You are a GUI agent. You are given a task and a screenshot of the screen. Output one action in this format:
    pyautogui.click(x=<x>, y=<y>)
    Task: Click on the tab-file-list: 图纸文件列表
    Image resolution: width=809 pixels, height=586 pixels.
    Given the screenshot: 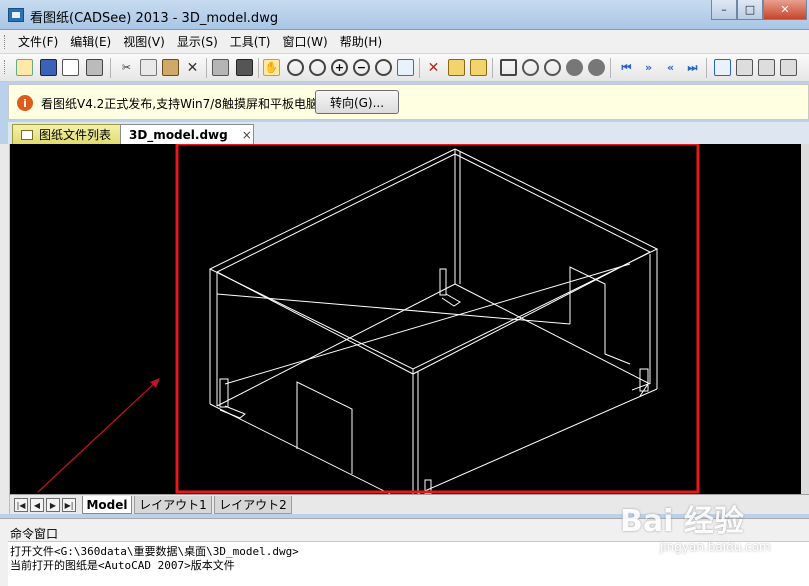 What is the action you would take?
    pyautogui.click(x=71, y=134)
    